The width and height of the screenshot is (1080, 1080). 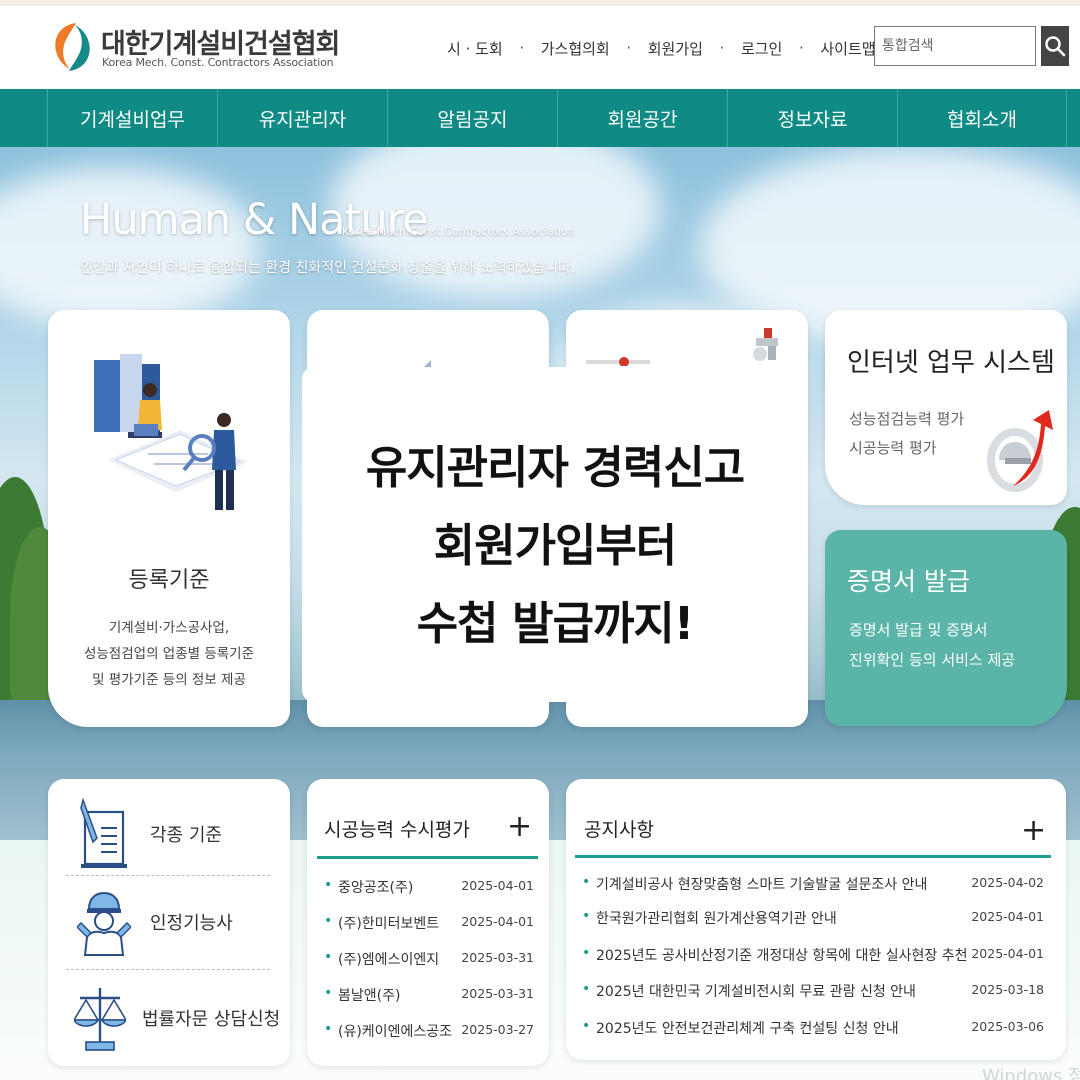 I want to click on certificate-description: 증명서 발급 및 증명서 진위확인 등의 서비스 제공, so click(x=932, y=645).